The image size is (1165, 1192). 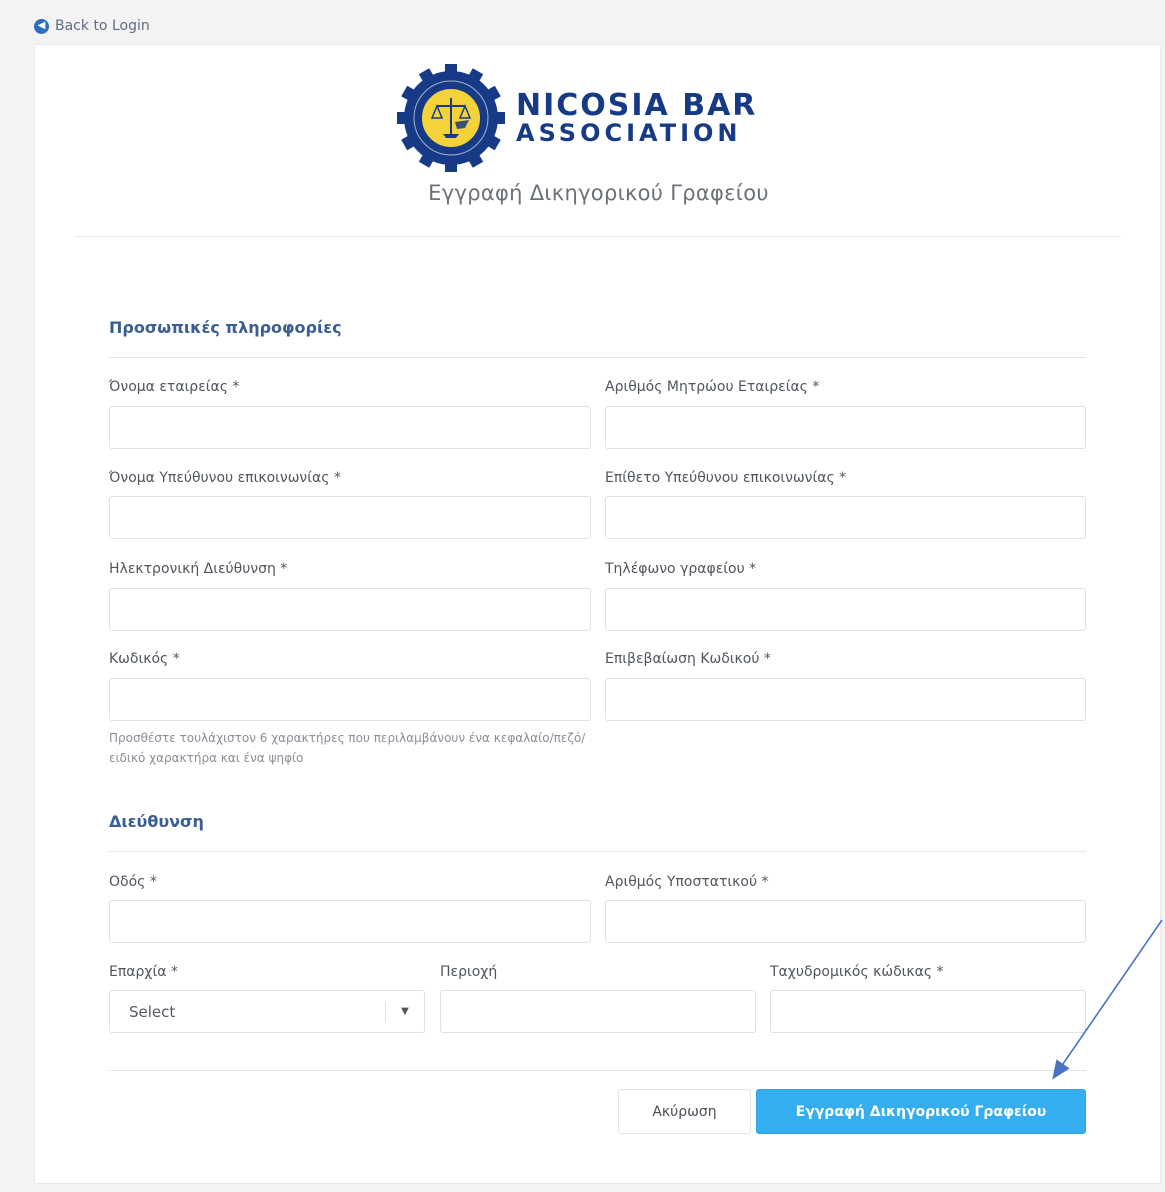 I want to click on district-select-value: Select, so click(x=152, y=1011).